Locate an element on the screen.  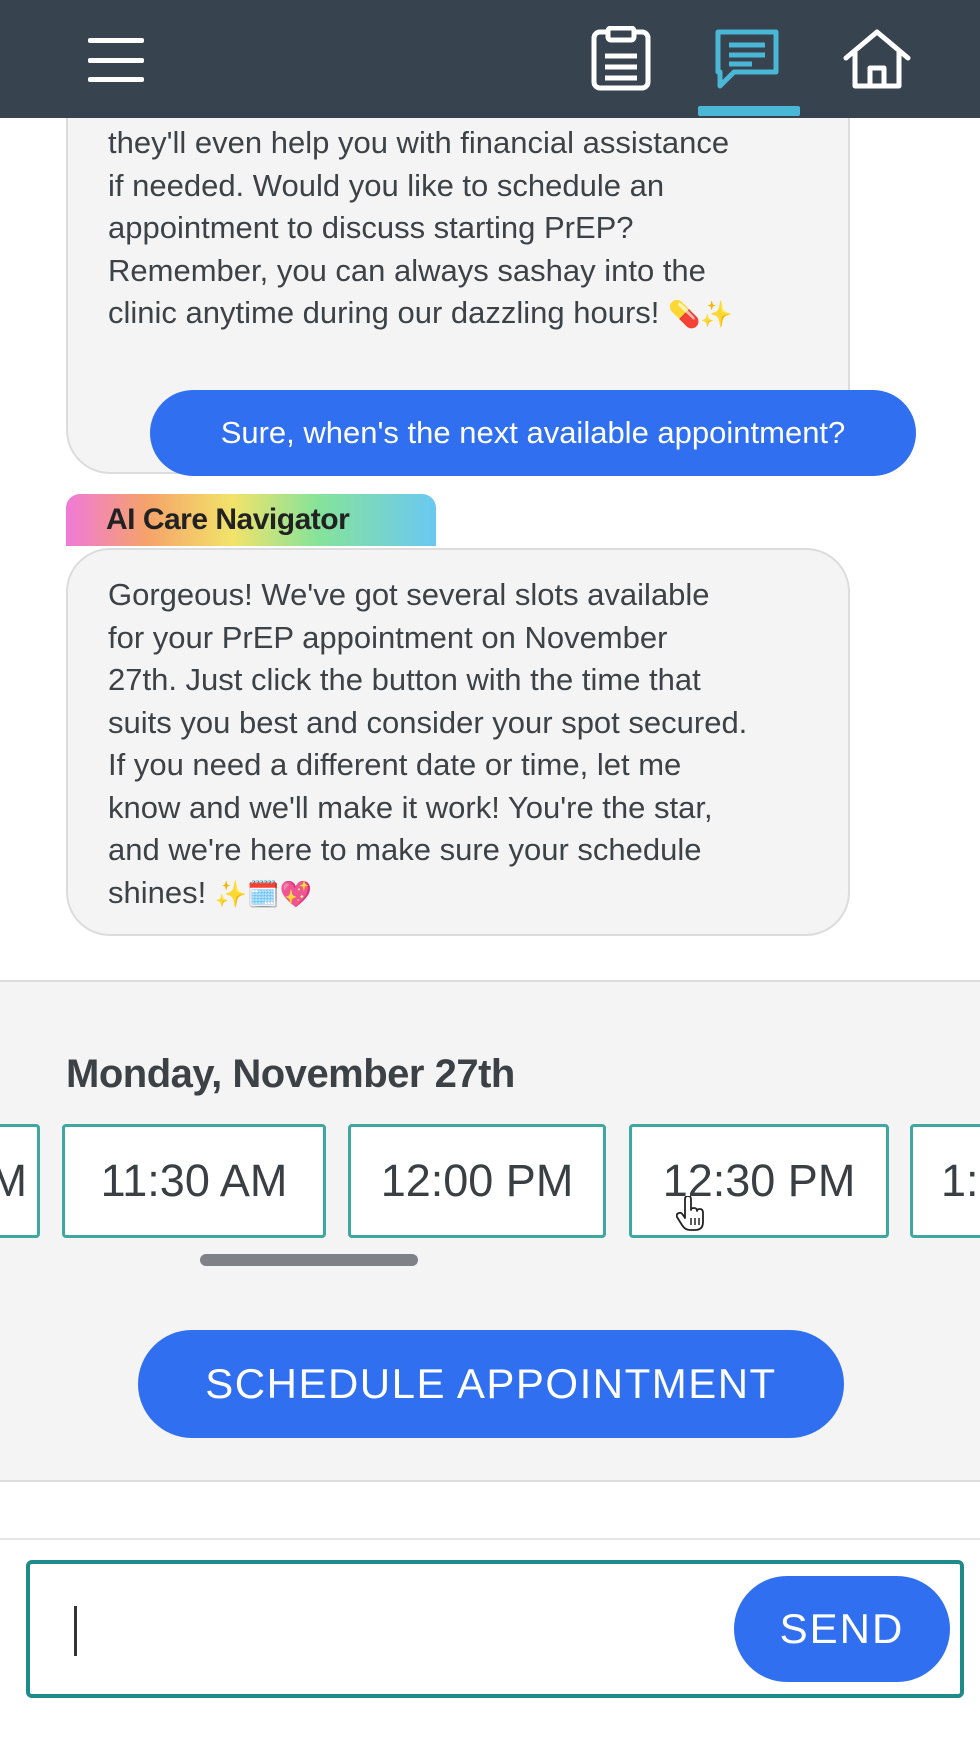
chat-icon is located at coordinates (747, 59).